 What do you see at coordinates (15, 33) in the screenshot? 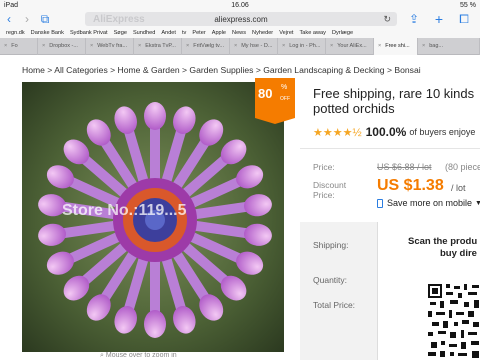
I see `bookmark-item: regn.dk` at bounding box center [15, 33].